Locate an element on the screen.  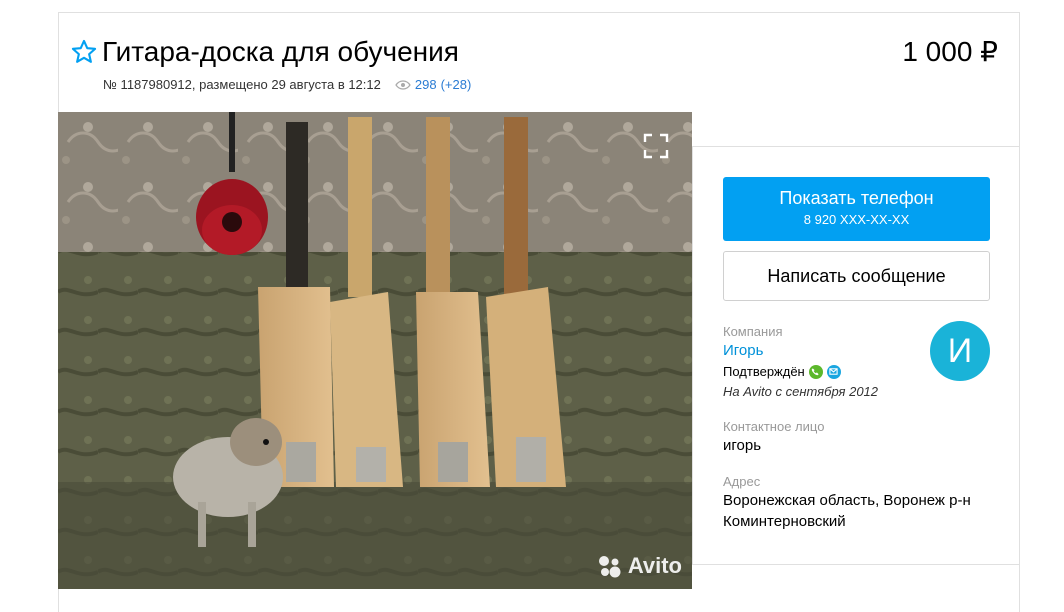
seller-avatar: И is located at coordinates (960, 351).